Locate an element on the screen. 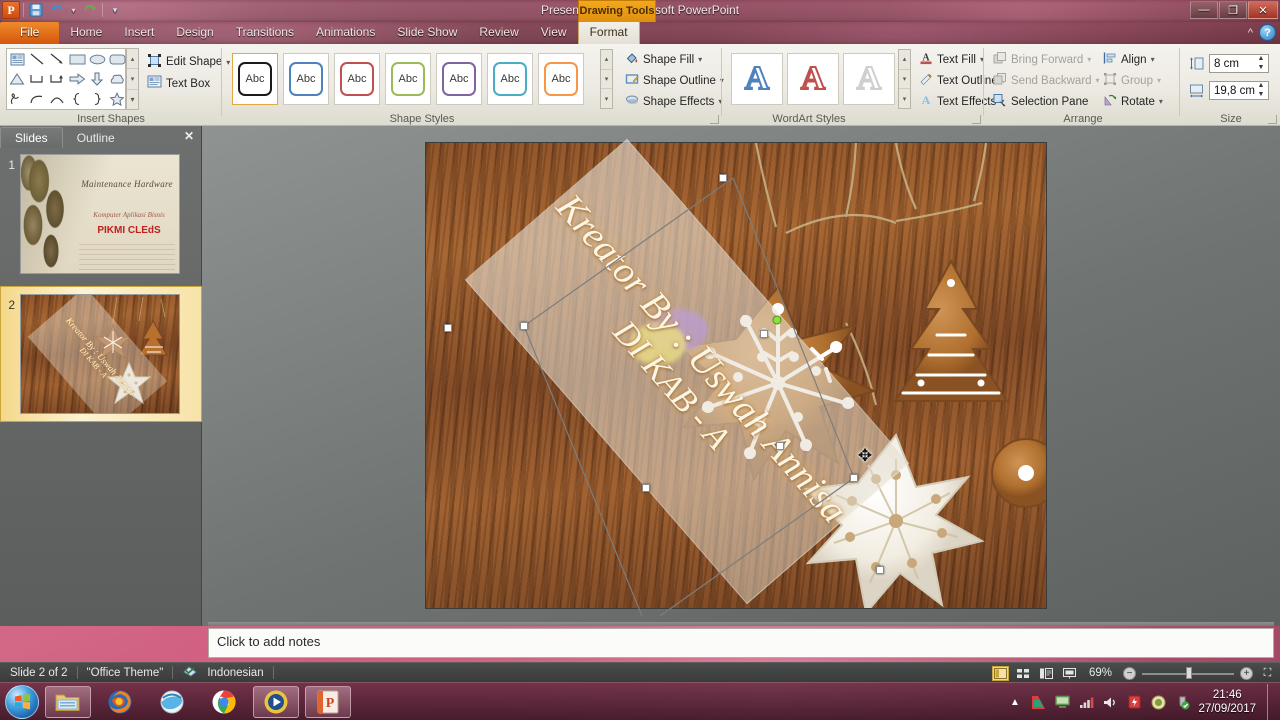  align-button: Align ▾ is located at coordinates (1129, 59).